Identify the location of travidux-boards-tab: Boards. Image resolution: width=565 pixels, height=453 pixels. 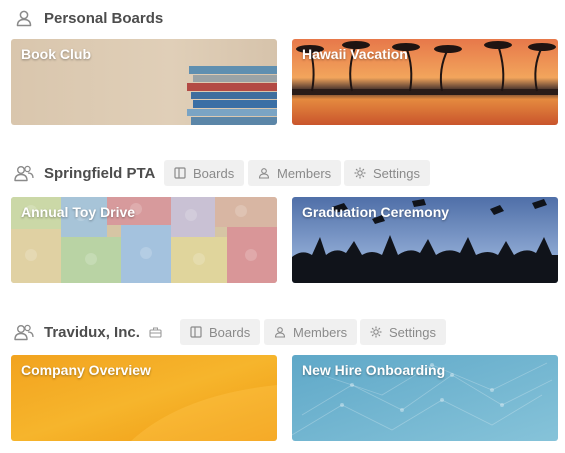
(220, 332).